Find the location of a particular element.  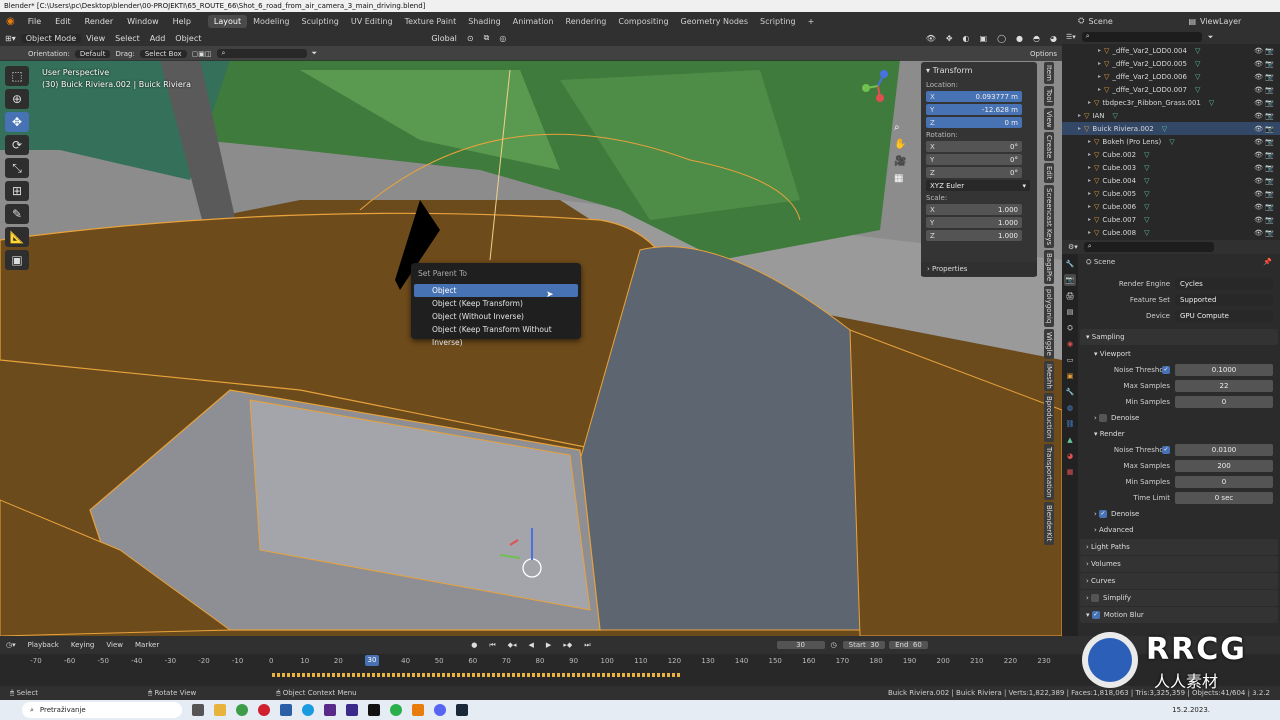

menu-edit: Edit is located at coordinates (63, 21).